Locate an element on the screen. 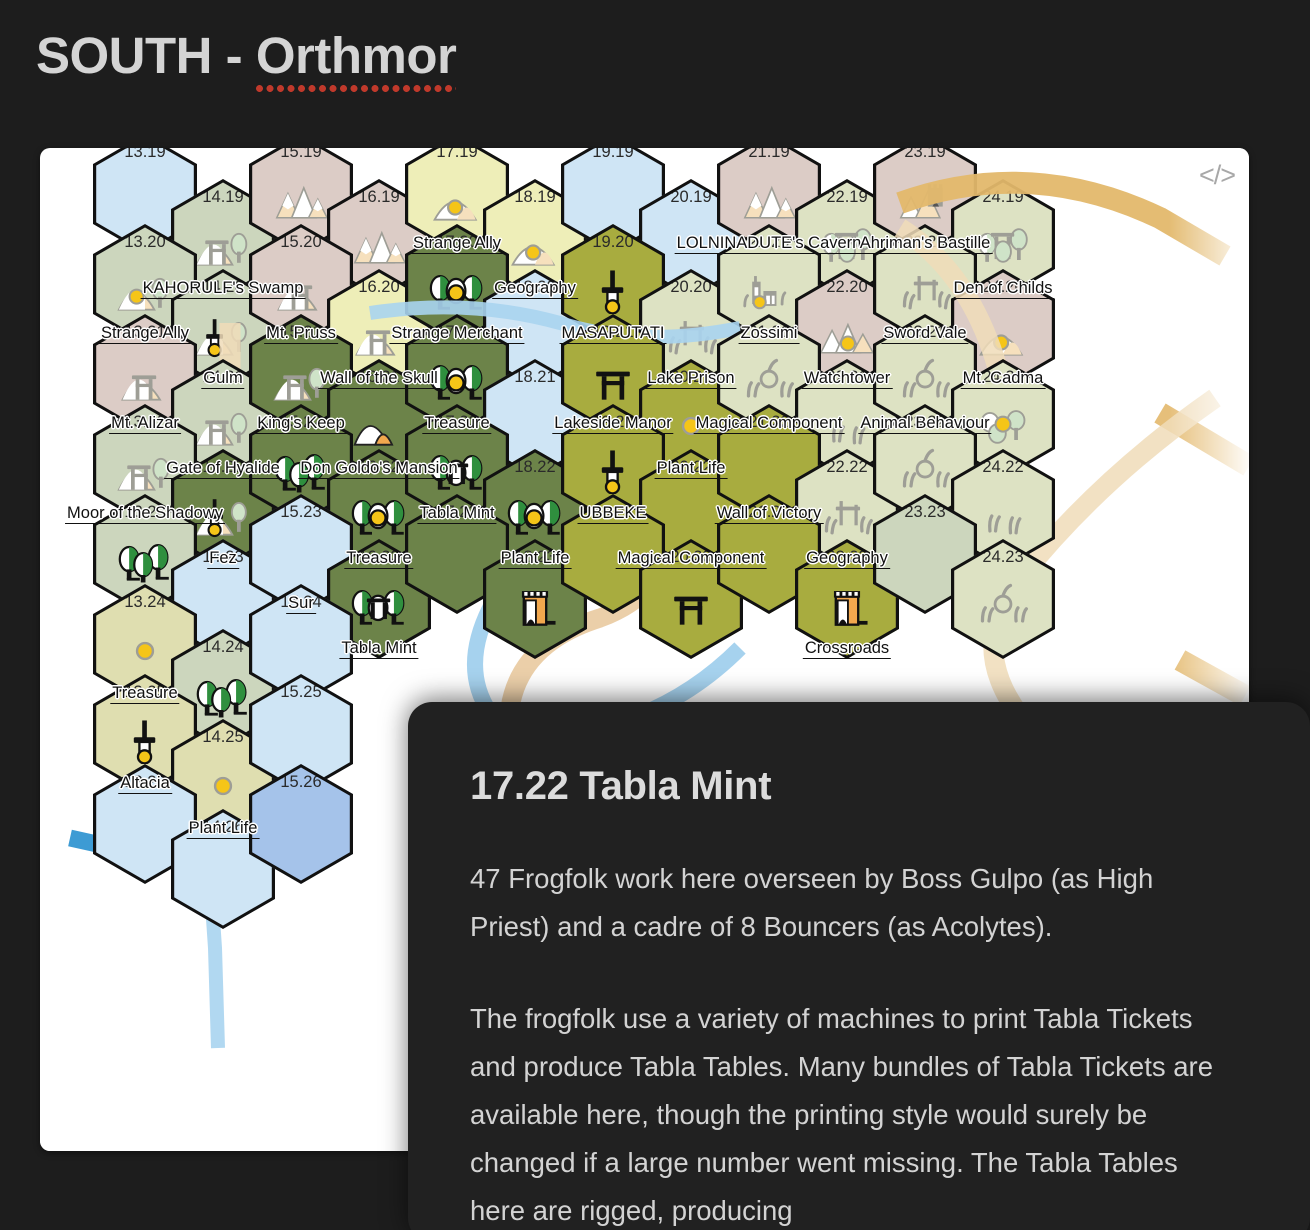 The image size is (1310, 1230). hex-location-name: Wall of the Skull is located at coordinates (379, 379).